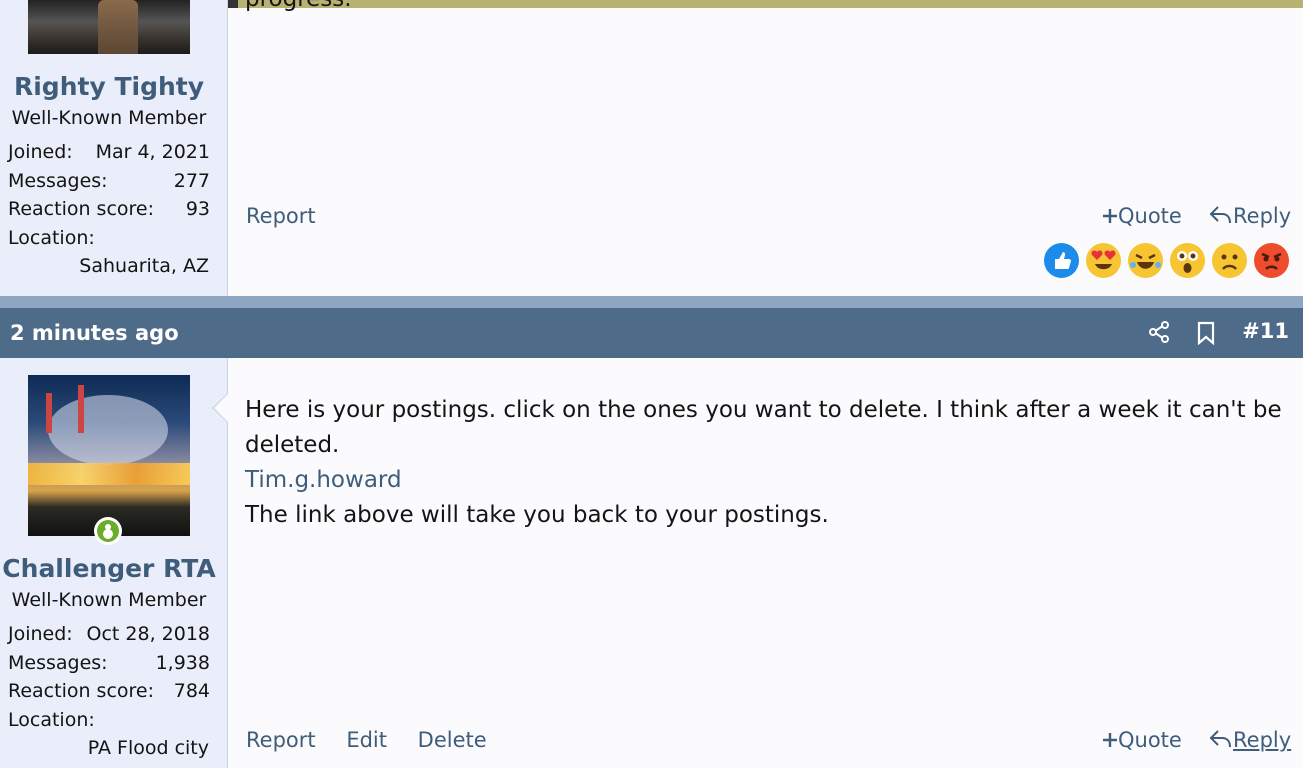  I want to click on post2-avatar, so click(109, 455).